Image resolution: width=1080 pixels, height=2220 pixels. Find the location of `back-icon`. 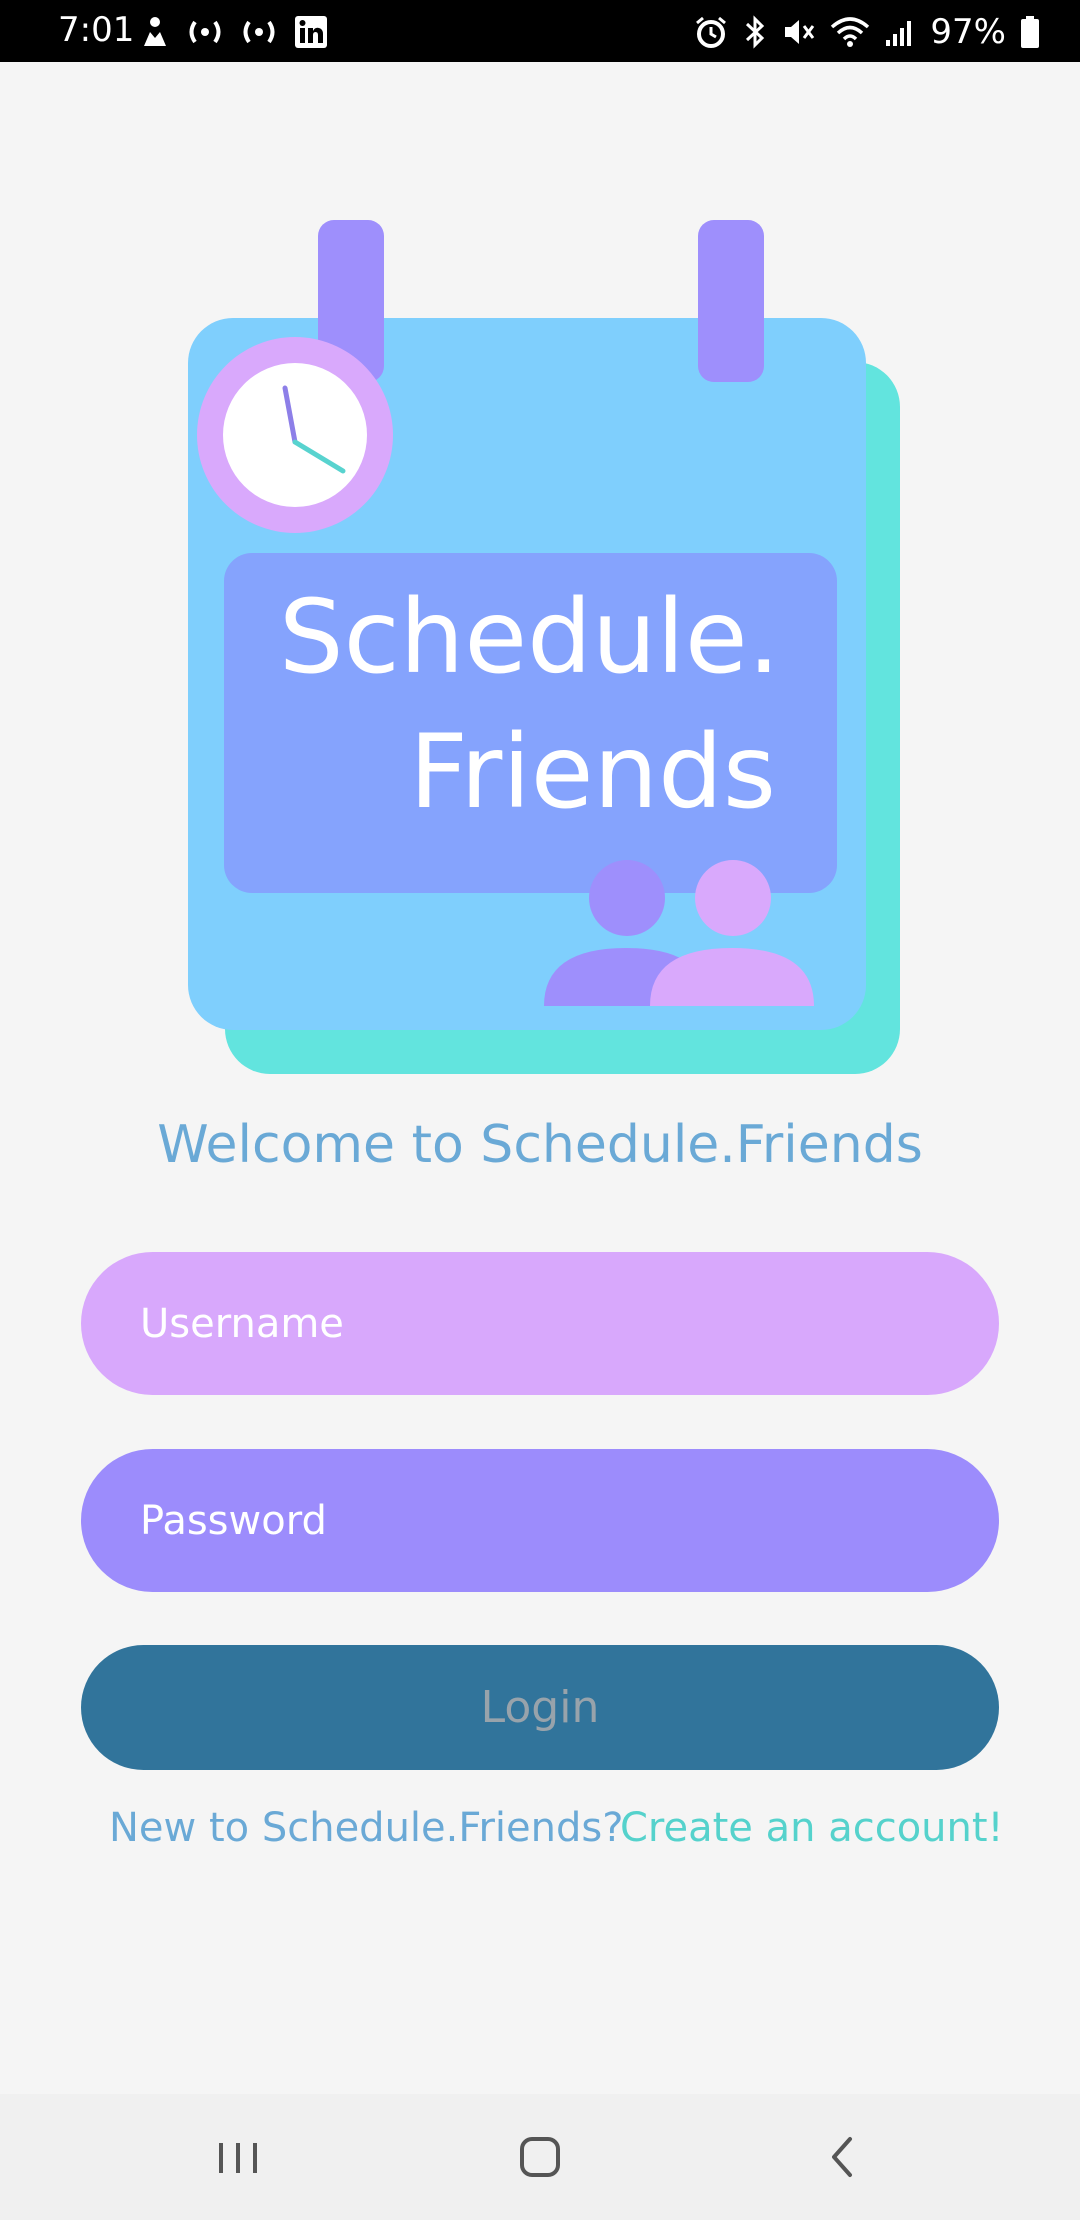

back-icon is located at coordinates (842, 2157).